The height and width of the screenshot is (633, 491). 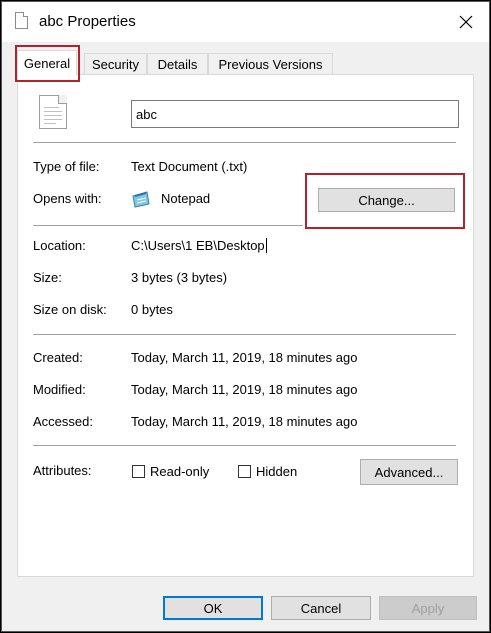 I want to click on hidden-label: Hidden, so click(x=277, y=471).